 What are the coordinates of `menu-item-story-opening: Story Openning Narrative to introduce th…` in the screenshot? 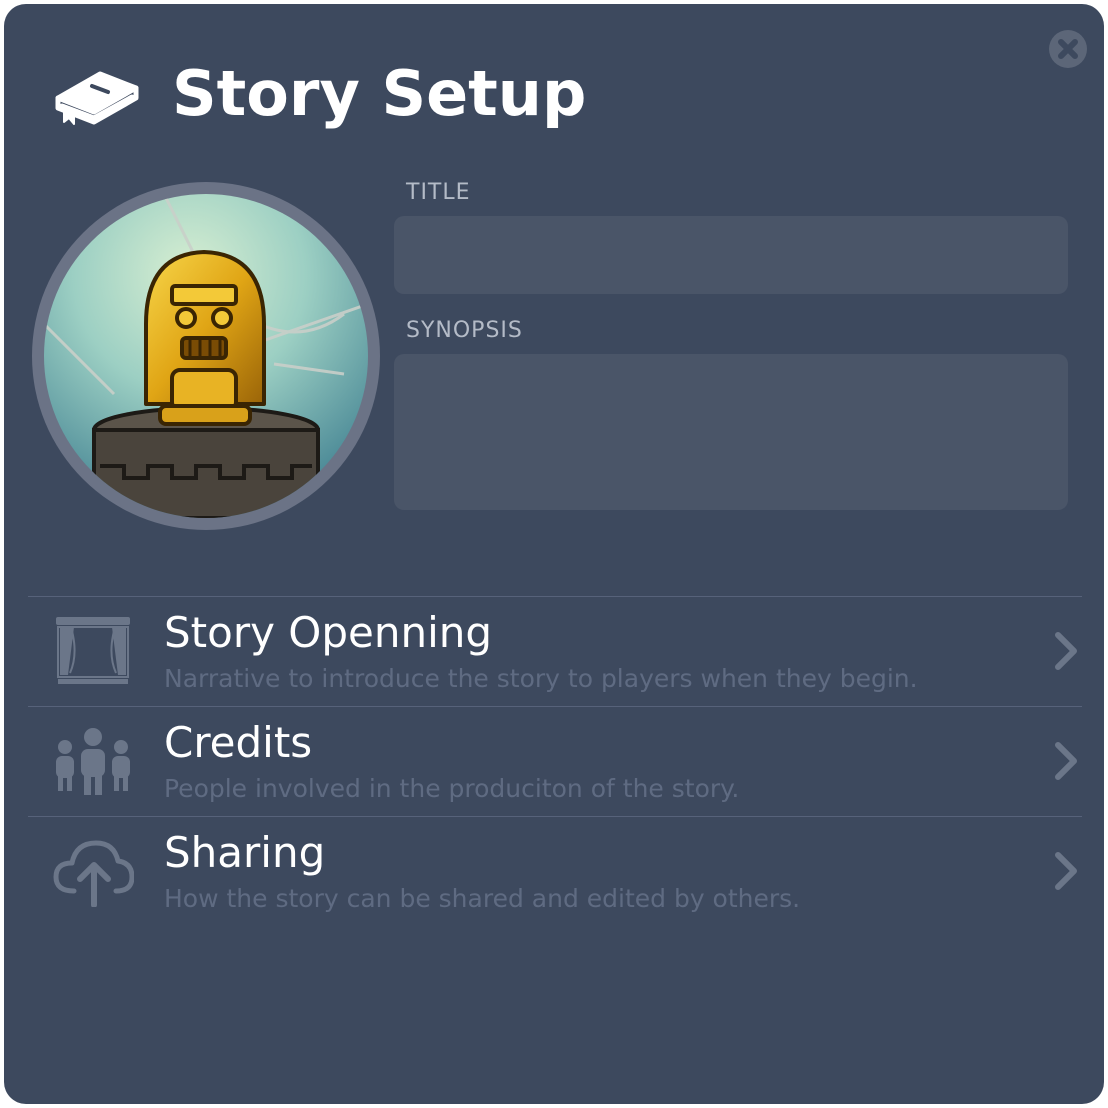 It's located at (555, 651).